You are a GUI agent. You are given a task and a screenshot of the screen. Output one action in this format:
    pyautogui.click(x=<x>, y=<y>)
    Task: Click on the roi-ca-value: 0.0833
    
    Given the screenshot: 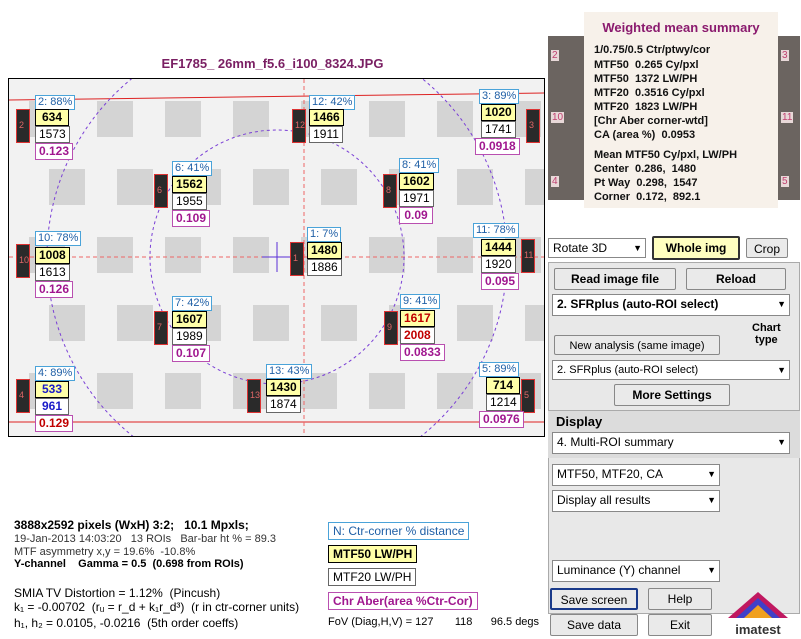 What is the action you would take?
    pyautogui.click(x=422, y=352)
    